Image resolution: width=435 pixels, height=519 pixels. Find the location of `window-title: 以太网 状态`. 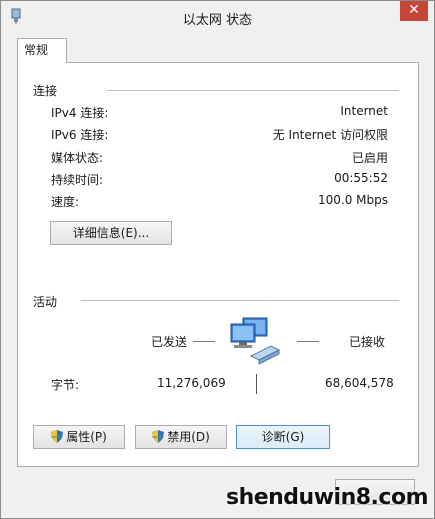

window-title: 以太网 状态 is located at coordinates (217, 20).